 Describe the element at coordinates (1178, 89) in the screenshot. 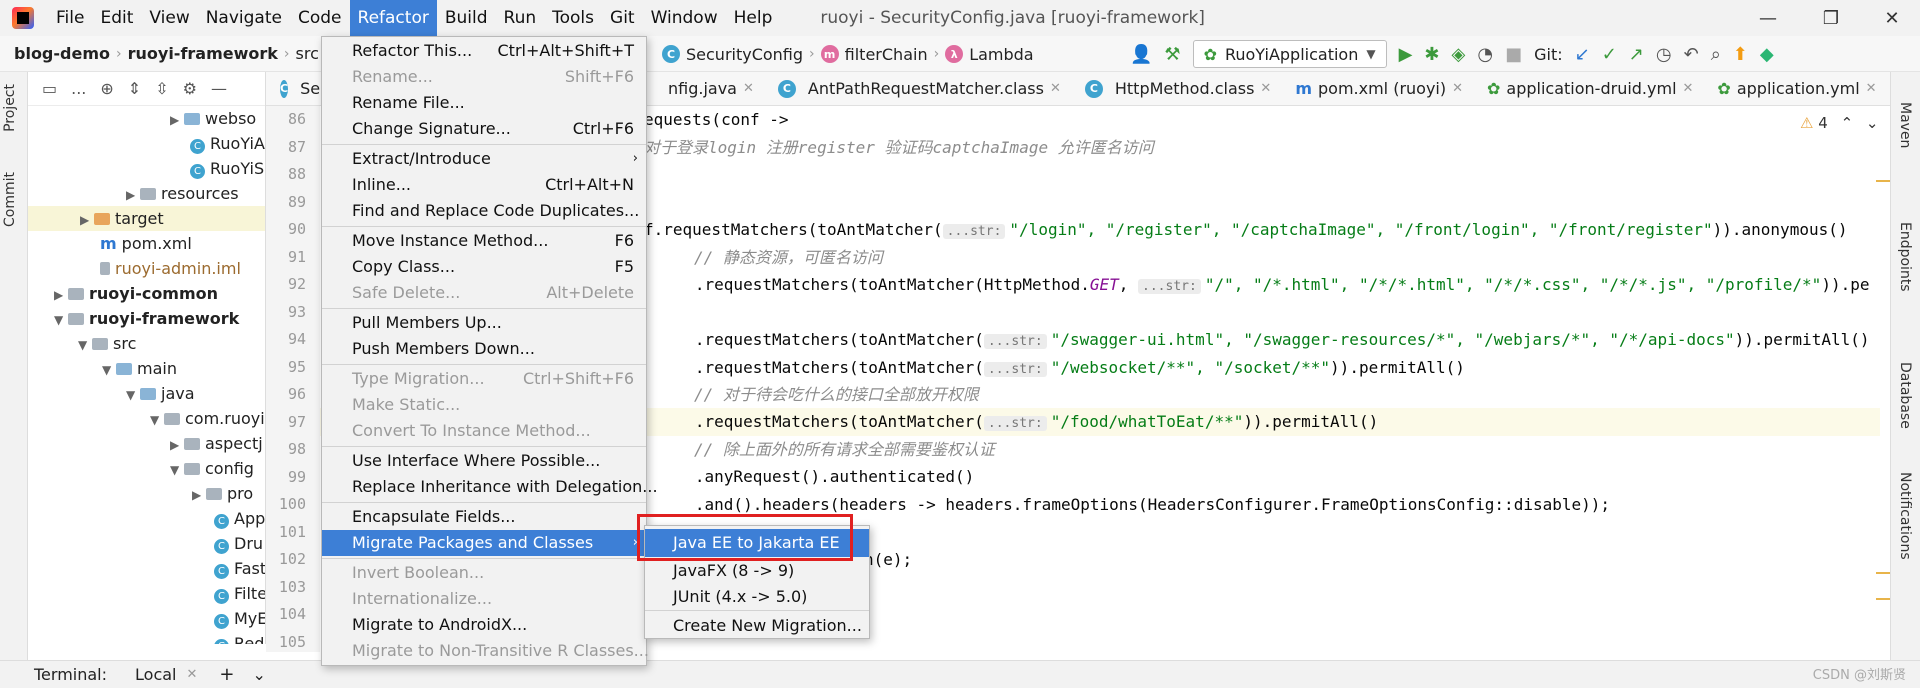

I see `tab-http-method: C HttpMethod.class ✕` at that location.